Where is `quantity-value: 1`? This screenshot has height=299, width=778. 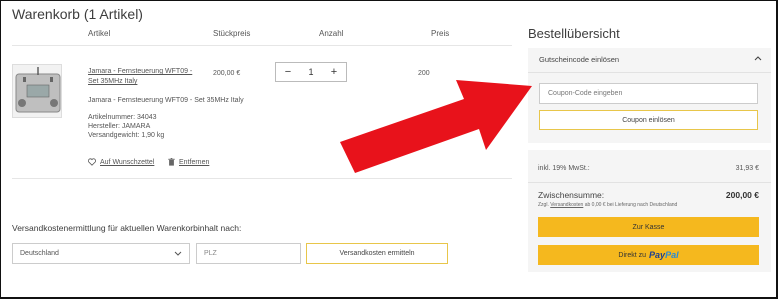
quantity-value: 1 is located at coordinates (310, 72).